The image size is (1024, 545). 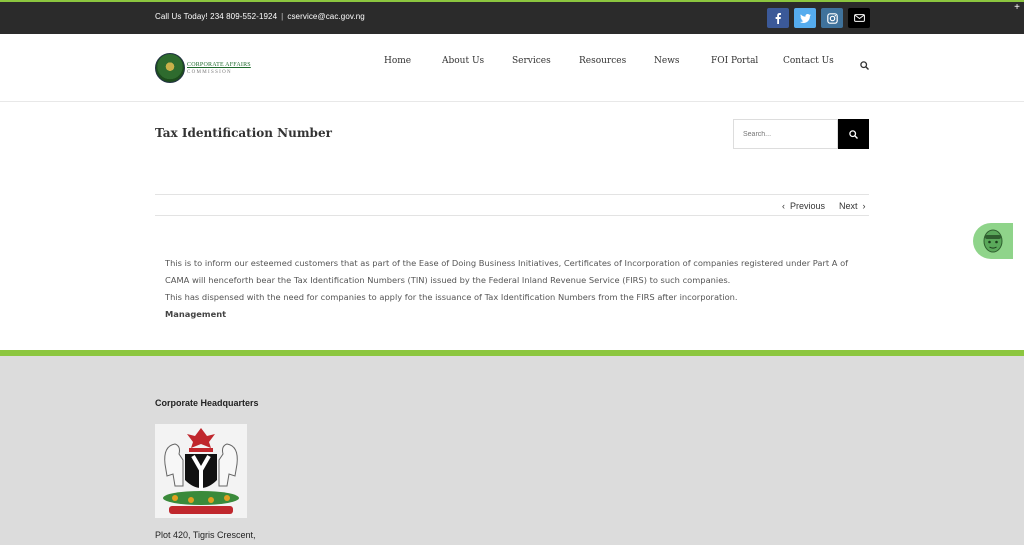 What do you see at coordinates (243, 133) in the screenshot?
I see `page-title: Tax Identification Number` at bounding box center [243, 133].